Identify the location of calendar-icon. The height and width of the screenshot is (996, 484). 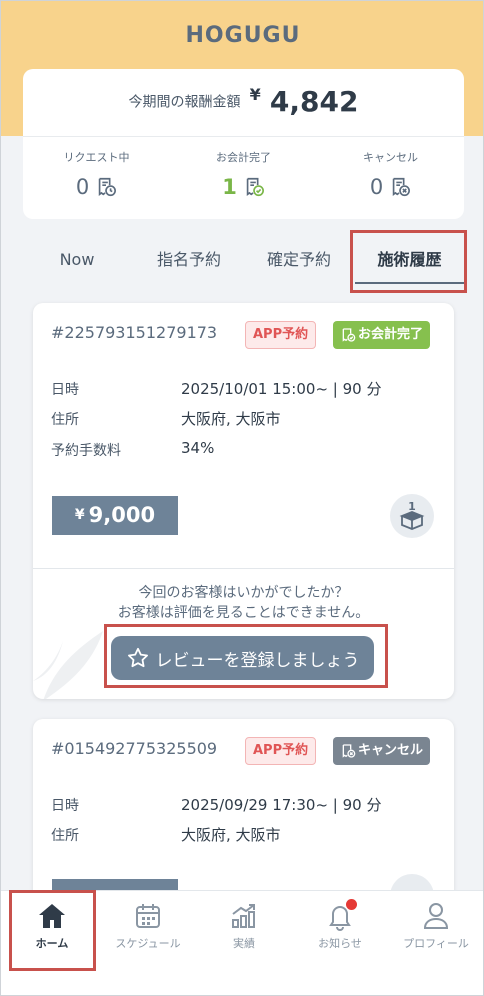
(148, 916).